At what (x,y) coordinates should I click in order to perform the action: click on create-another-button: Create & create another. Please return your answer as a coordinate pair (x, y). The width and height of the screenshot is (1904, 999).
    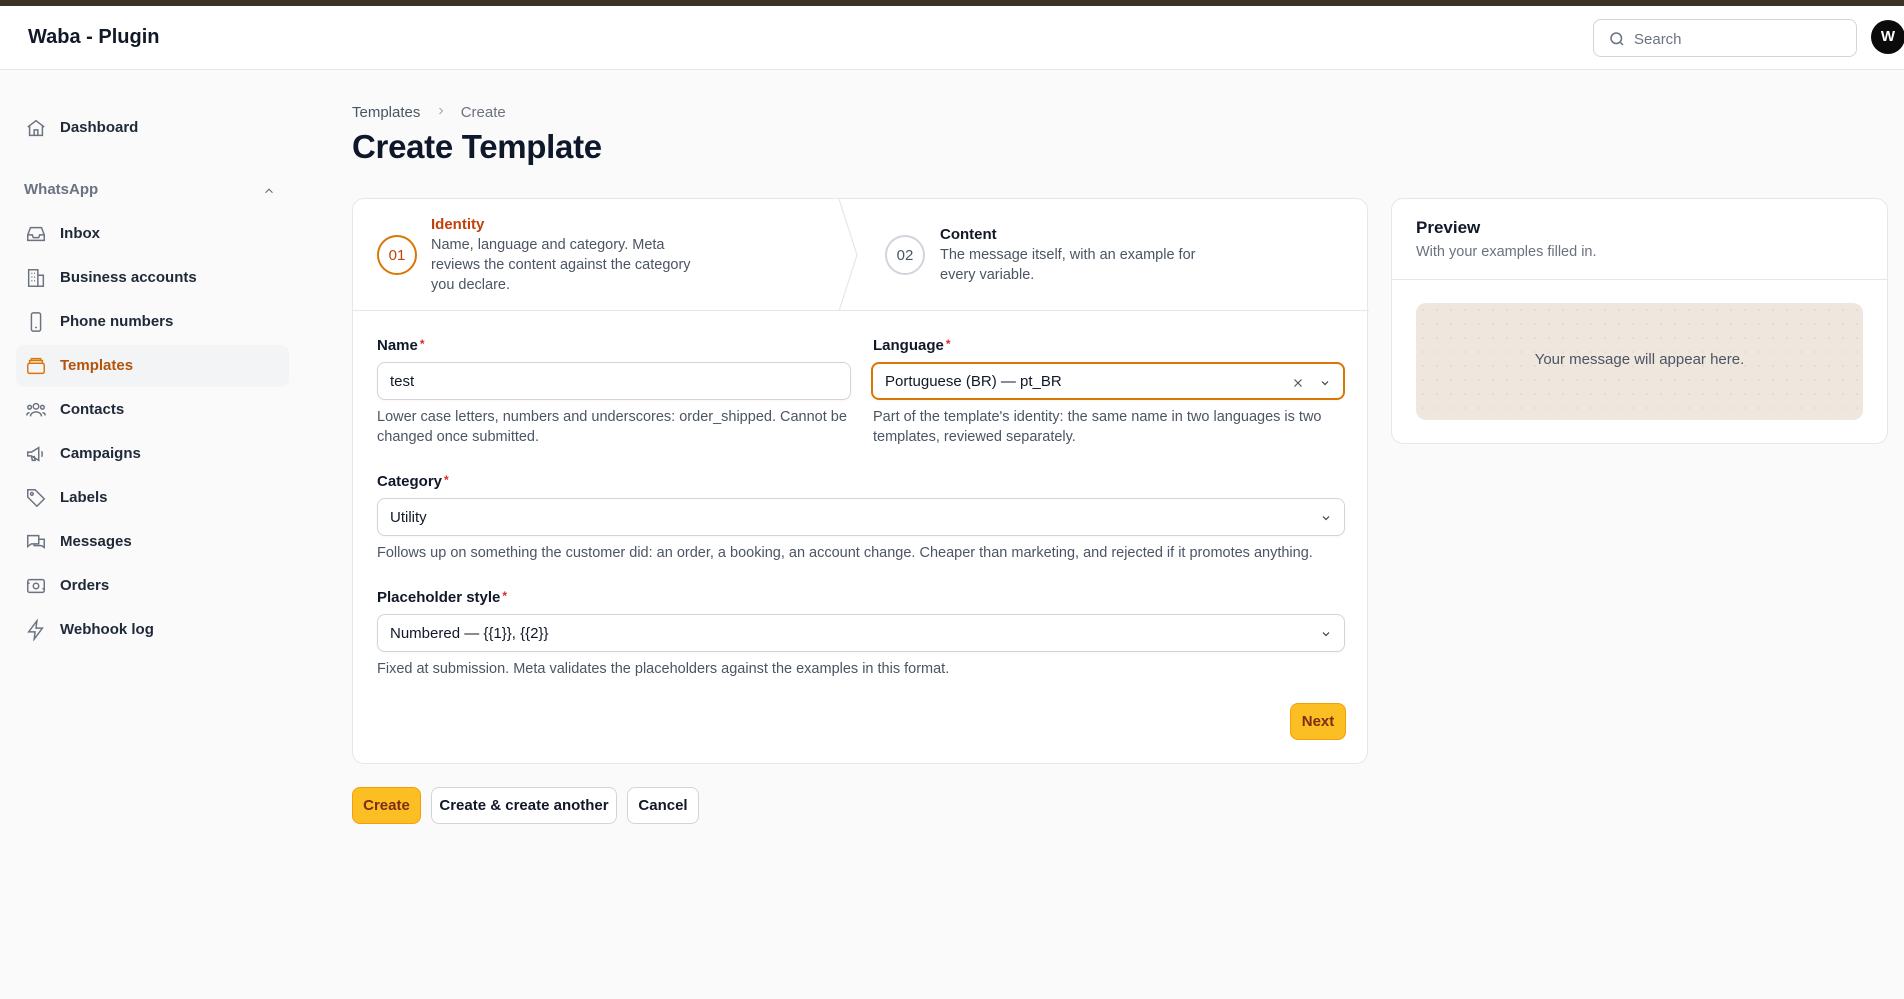
    Looking at the image, I should click on (524, 805).